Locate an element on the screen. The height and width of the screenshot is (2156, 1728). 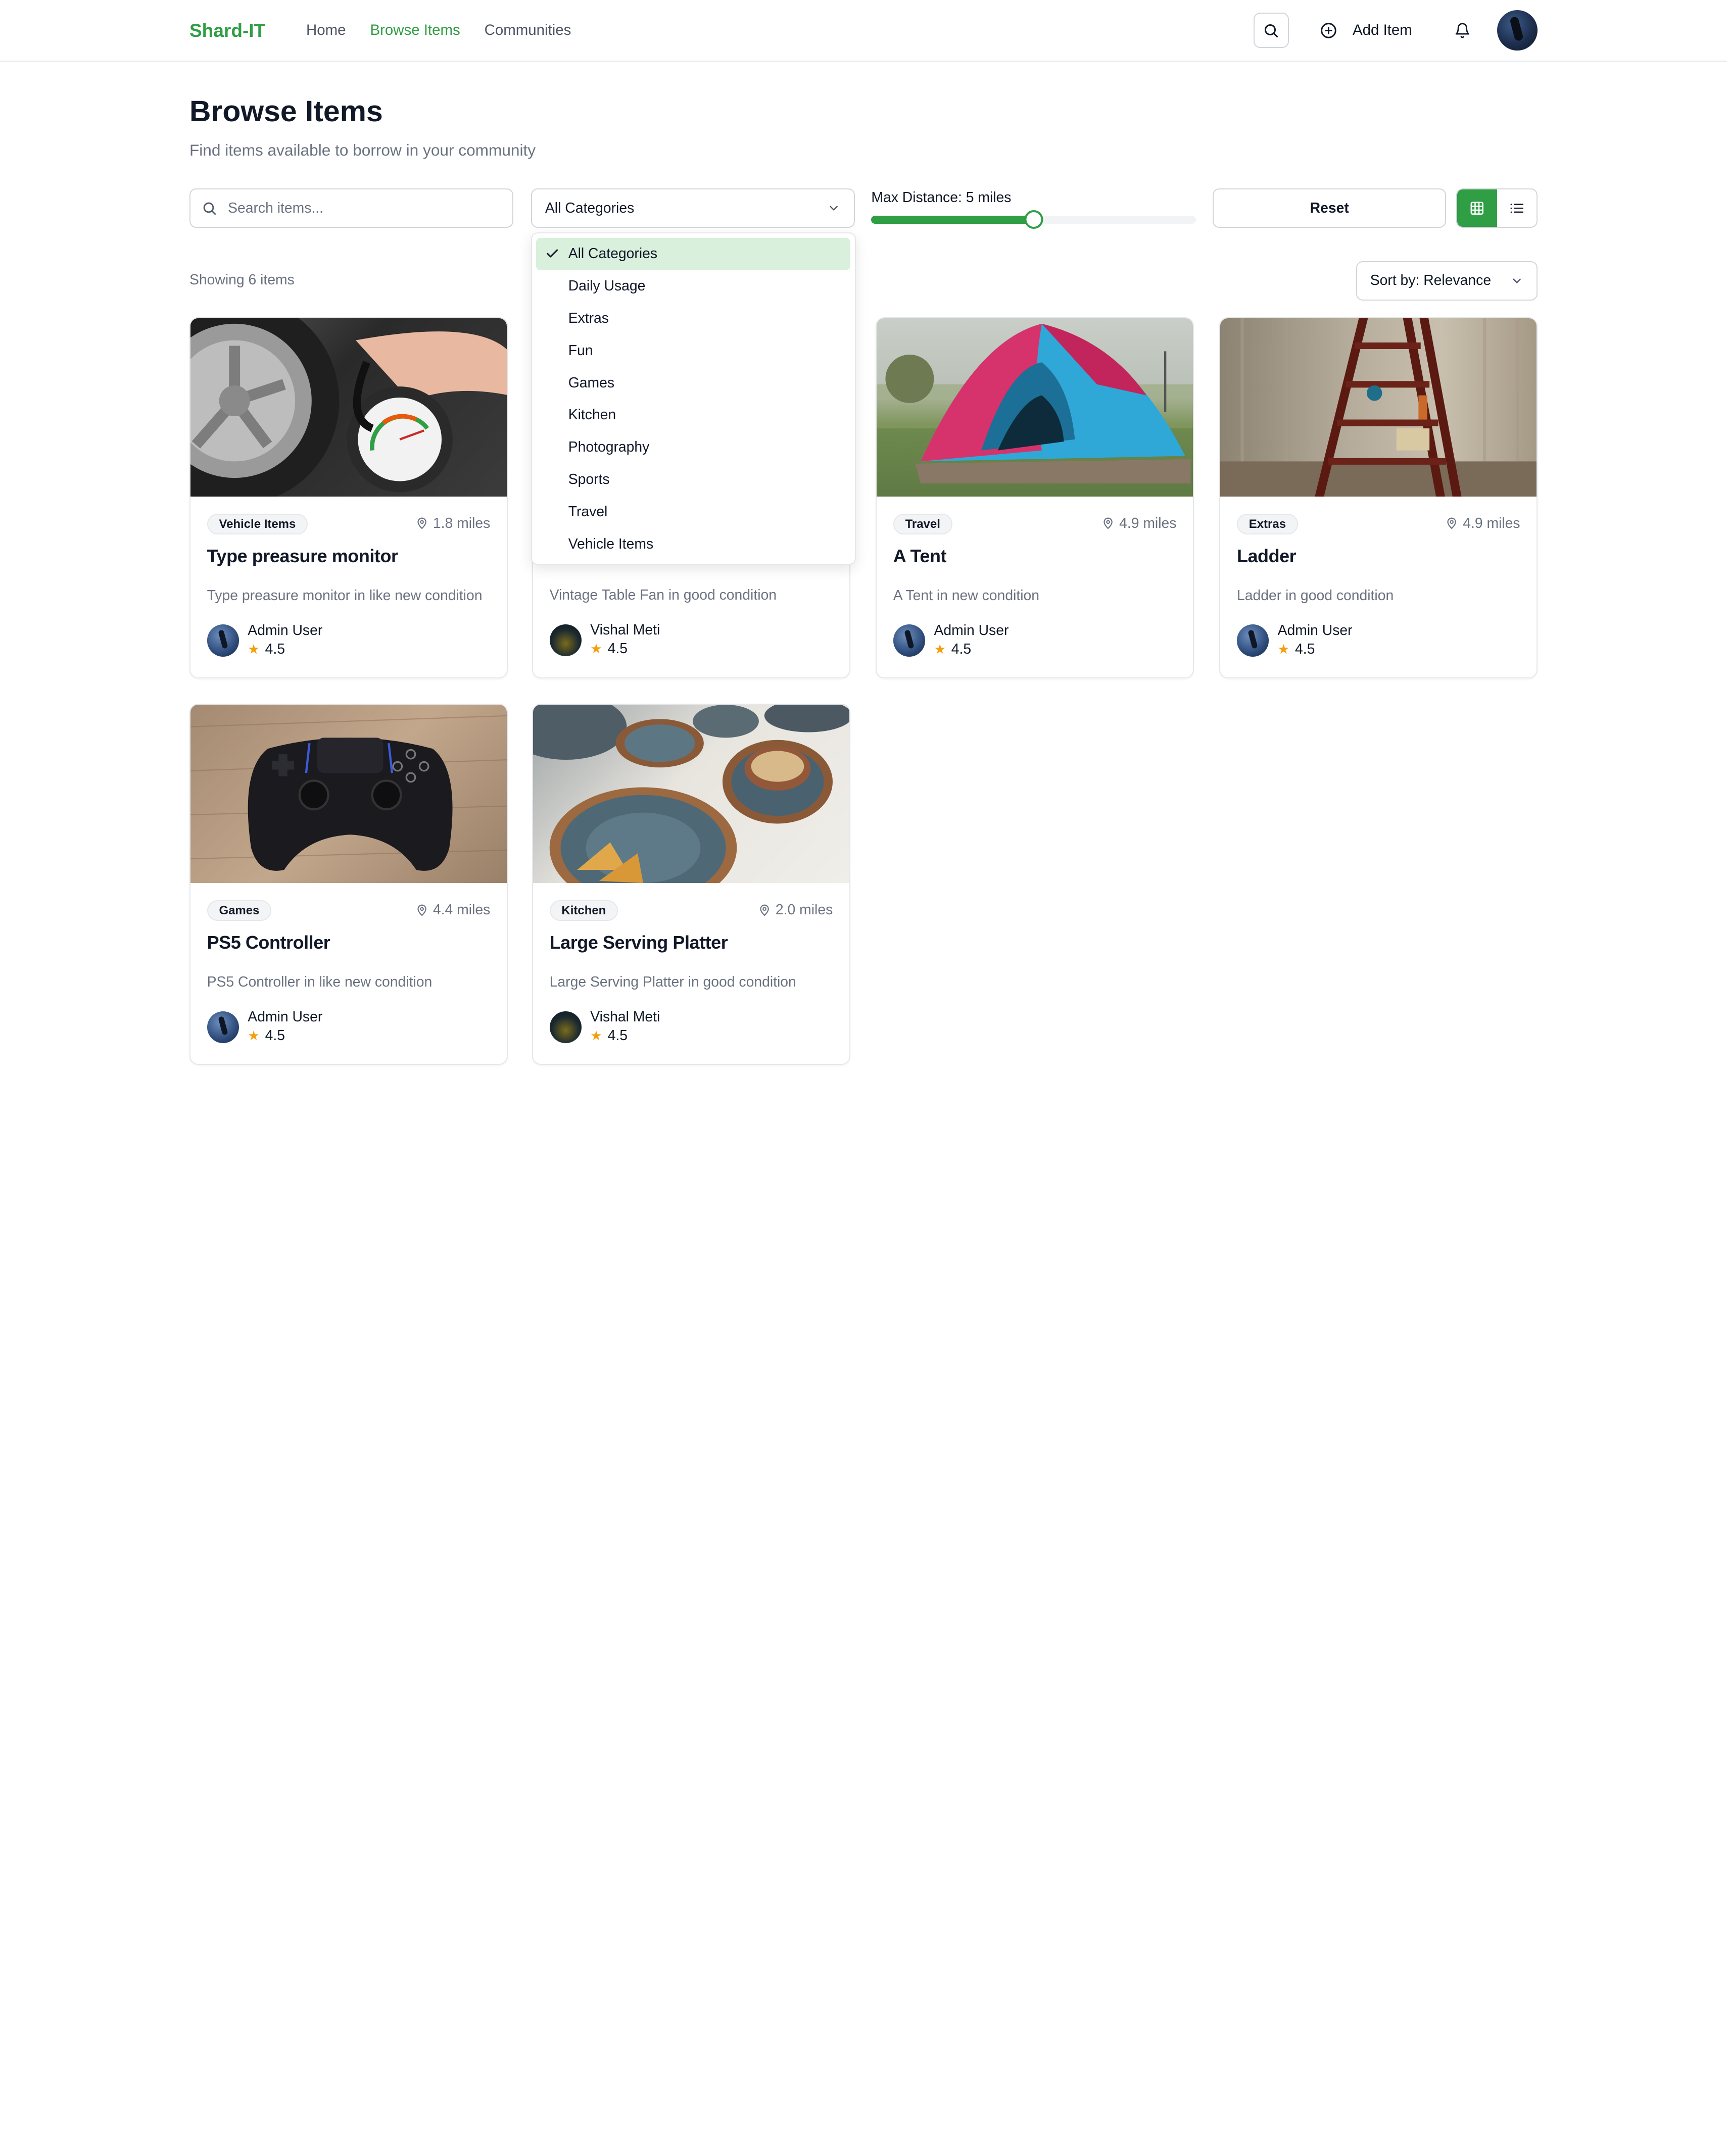
item-title: Type preasure monitor is located at coordinates (349, 556).